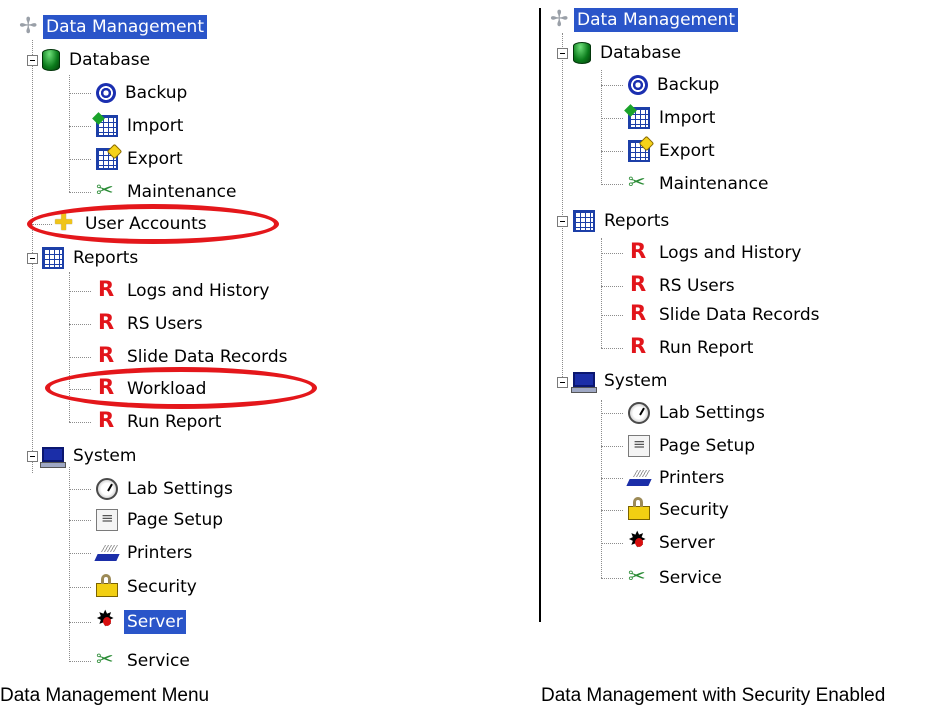 This screenshot has height=715, width=930. Describe the element at coordinates (175, 520) in the screenshot. I see `tree-item-label: Page Setup` at that location.